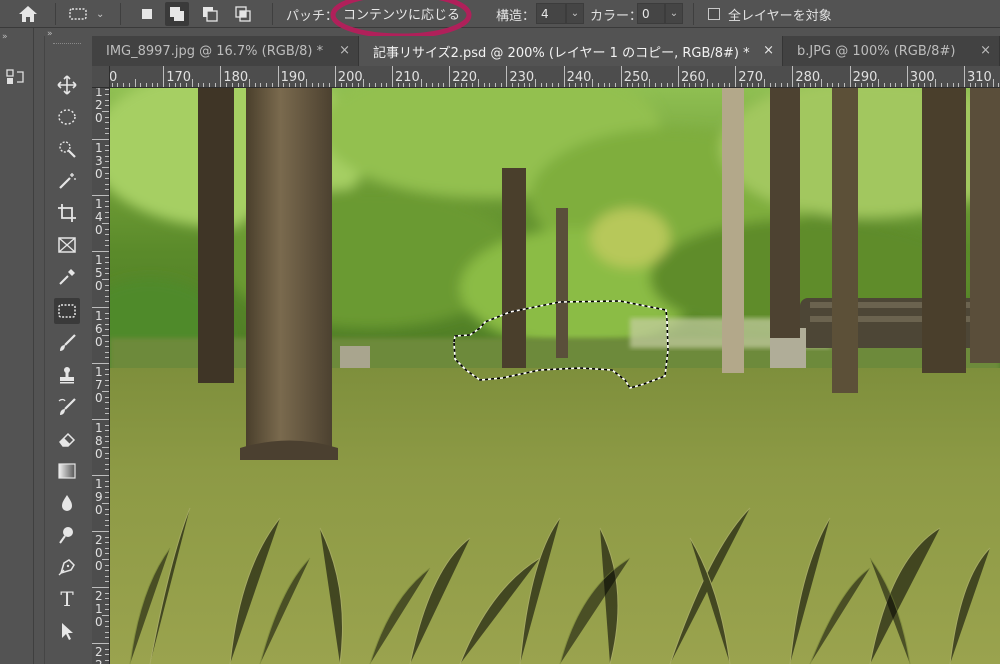 The height and width of the screenshot is (664, 1000). What do you see at coordinates (78, 14) in the screenshot?
I see `patch-tool-preset-icon` at bounding box center [78, 14].